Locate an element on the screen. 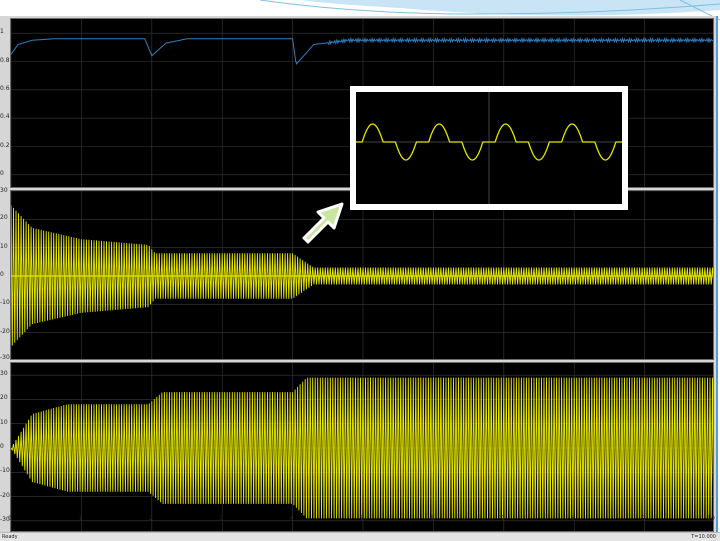  zoom-callout is located at coordinates (489, 148).